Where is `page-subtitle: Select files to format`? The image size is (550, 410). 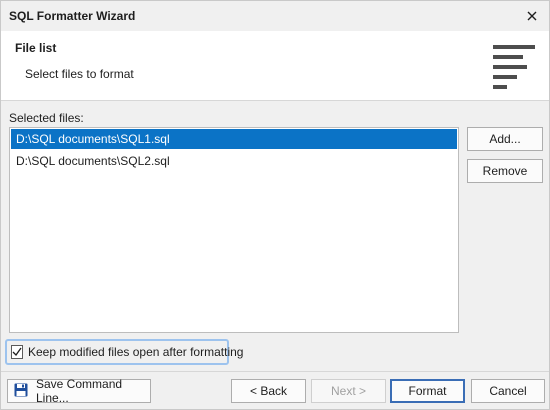 page-subtitle: Select files to format is located at coordinates (79, 74).